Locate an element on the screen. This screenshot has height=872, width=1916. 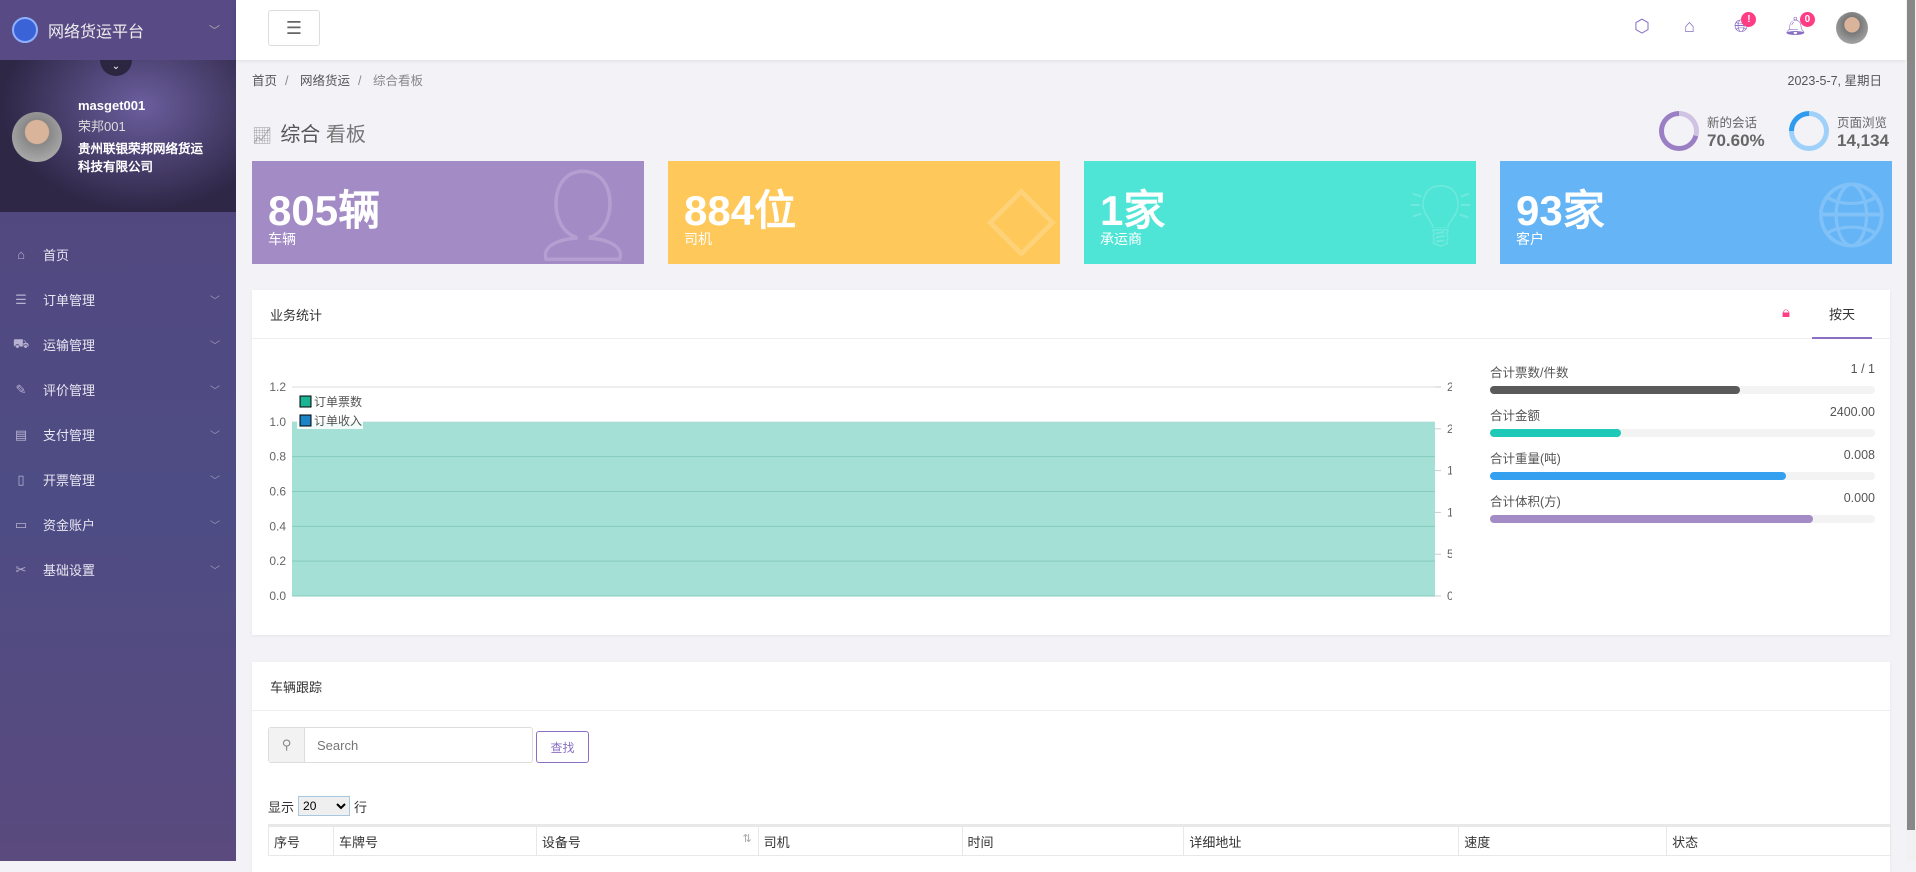
summary-card: 93家 客户 🌐︎ is located at coordinates (1696, 212).